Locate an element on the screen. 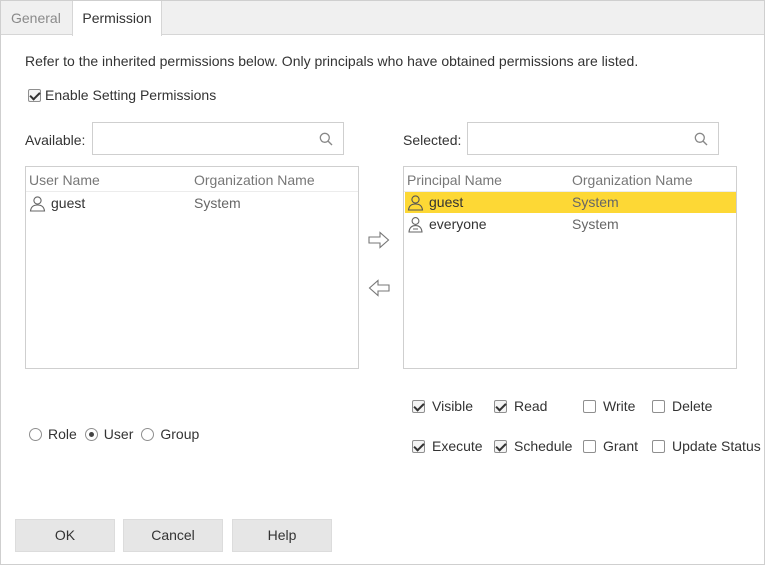 This screenshot has height=565, width=765. available-list-header: User Name Organization Name is located at coordinates (192, 179).